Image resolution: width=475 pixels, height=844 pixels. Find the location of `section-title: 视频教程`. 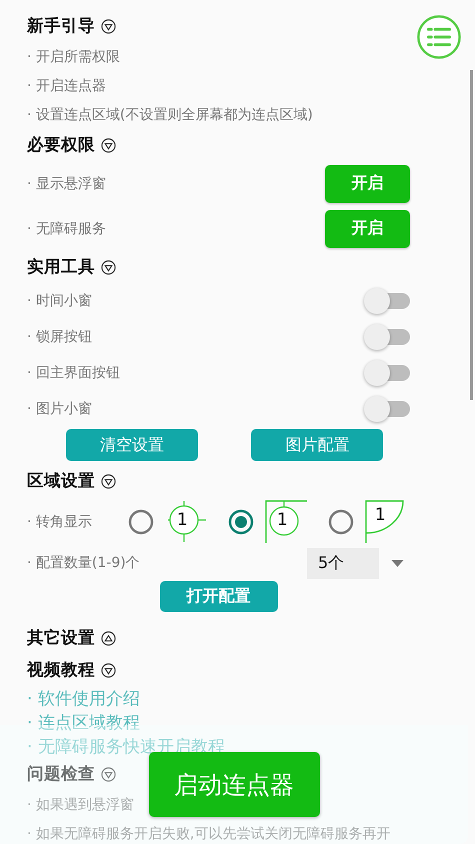

section-title: 视频教程 is located at coordinates (61, 670).